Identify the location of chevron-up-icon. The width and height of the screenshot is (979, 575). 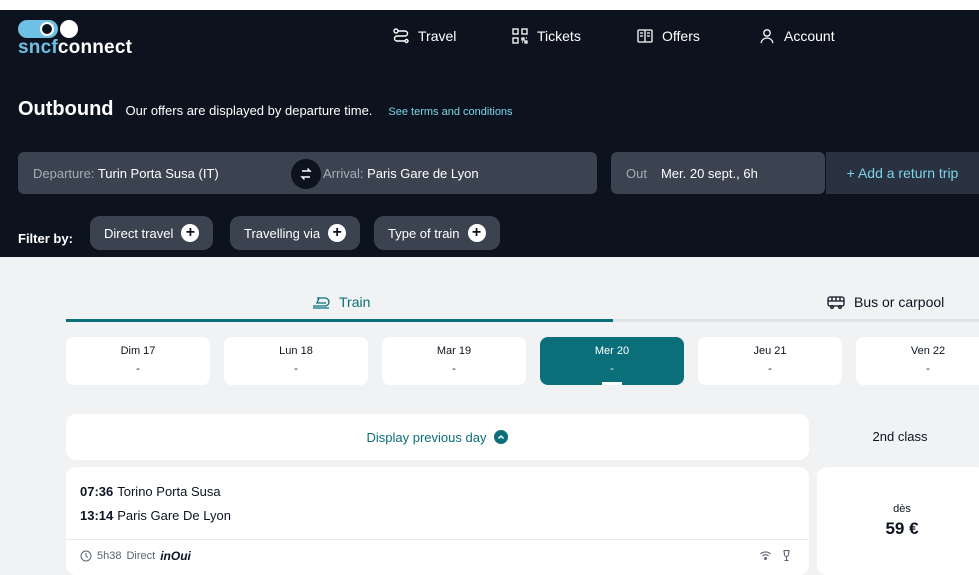
(501, 437).